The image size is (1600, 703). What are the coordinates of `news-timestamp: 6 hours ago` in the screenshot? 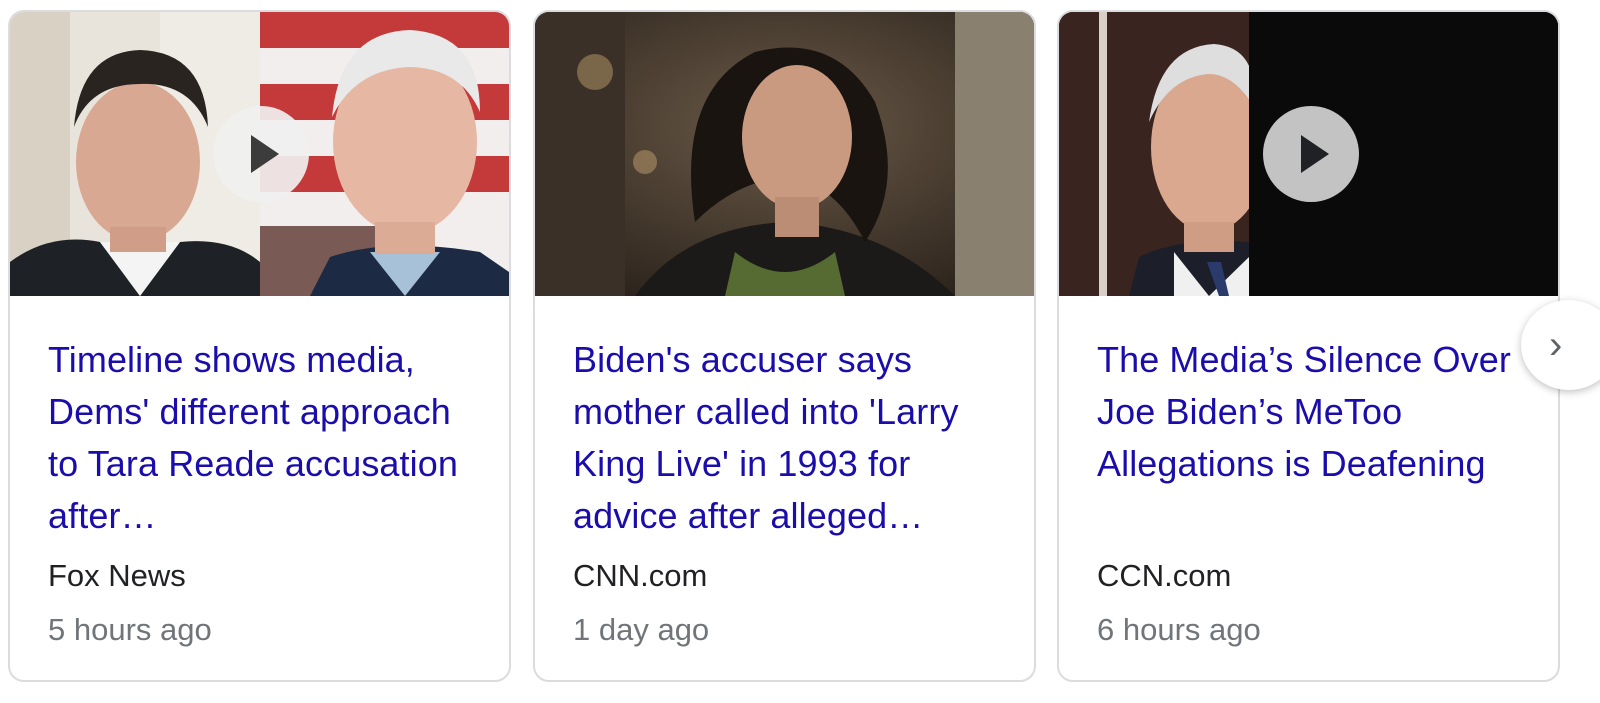 It's located at (1179, 629).